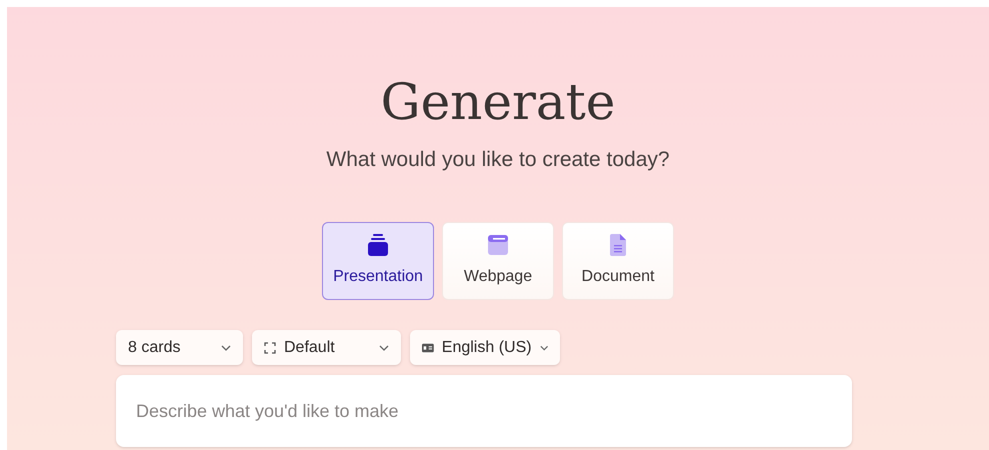 This screenshot has width=989, height=450. What do you see at coordinates (378, 261) in the screenshot?
I see `content-type-tab: Presentation` at bounding box center [378, 261].